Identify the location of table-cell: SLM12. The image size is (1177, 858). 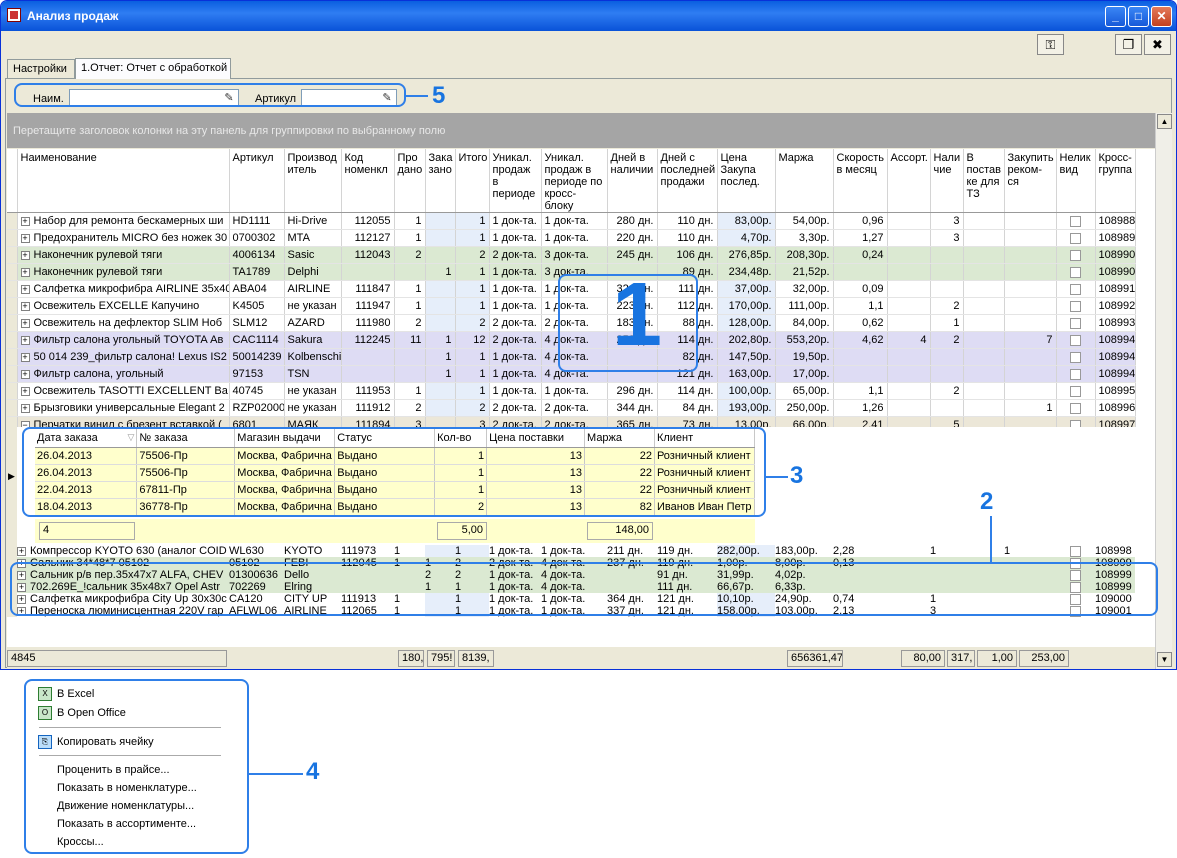
(257, 323).